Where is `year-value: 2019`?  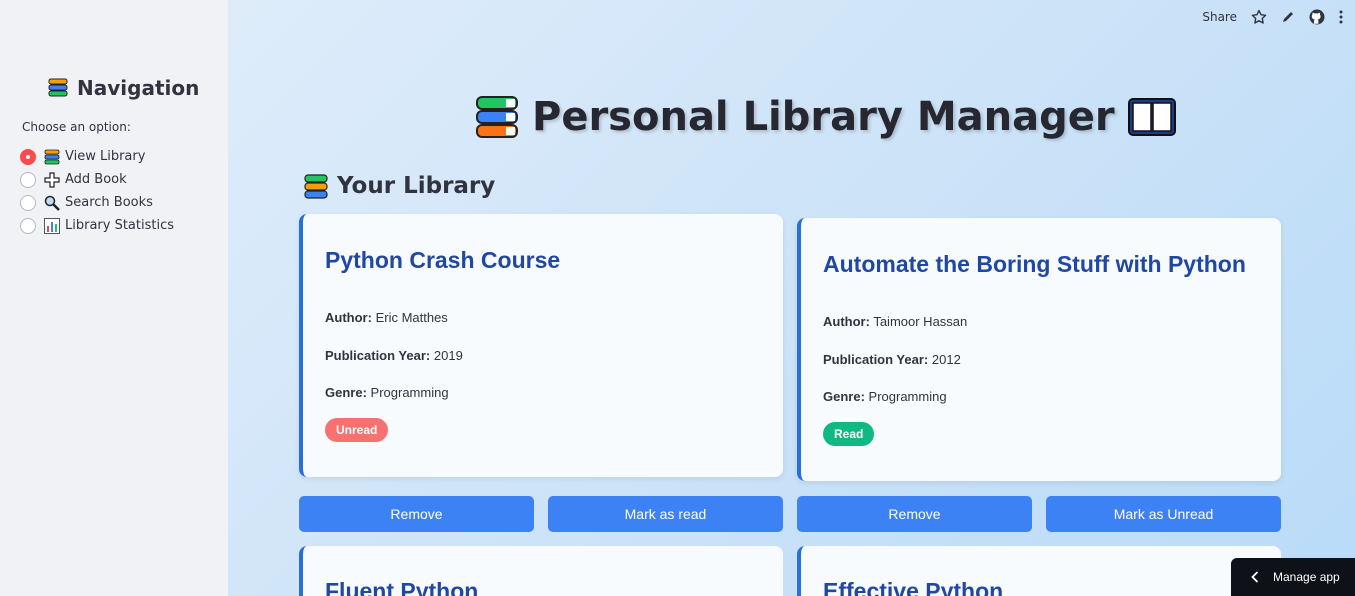
year-value: 2019 is located at coordinates (448, 355).